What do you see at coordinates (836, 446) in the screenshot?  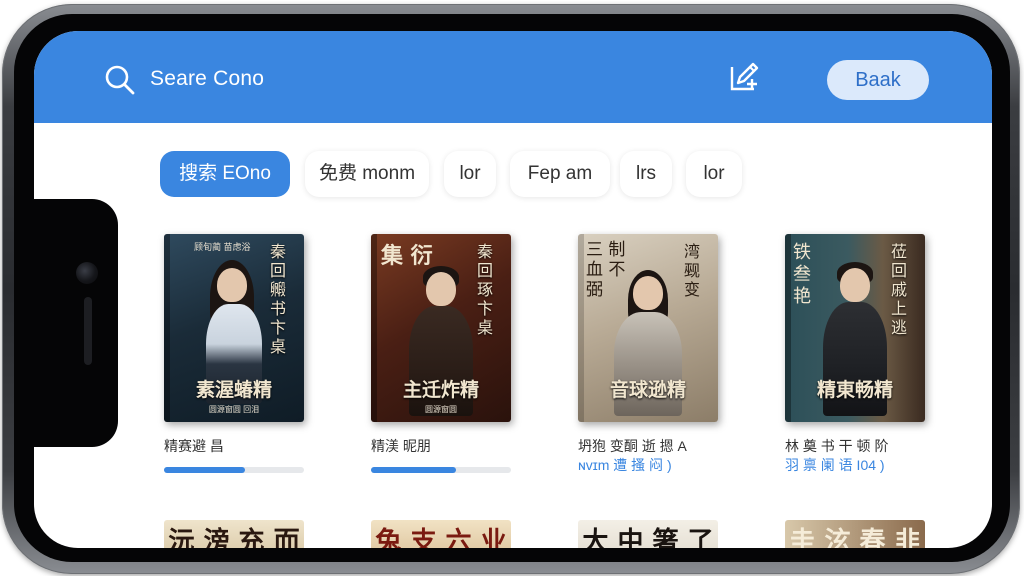 I see `book-title: 林 奠 书 干 顿 阶` at bounding box center [836, 446].